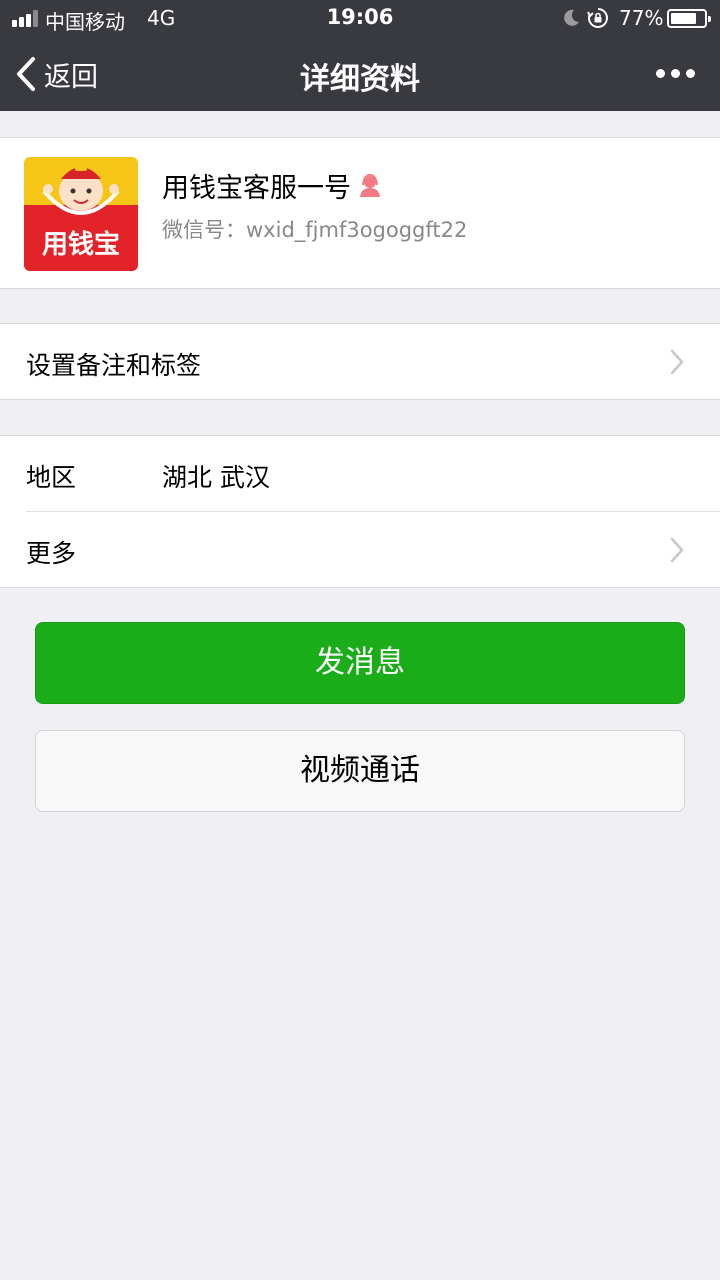 The width and height of the screenshot is (720, 1280). Describe the element at coordinates (360, 550) in the screenshot. I see `more-row: 更多` at that location.